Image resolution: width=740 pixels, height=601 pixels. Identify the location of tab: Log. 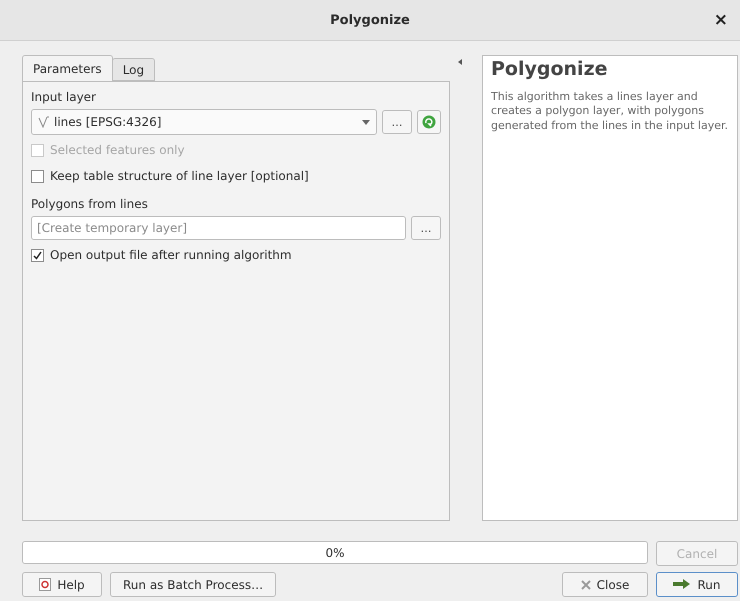
(134, 69).